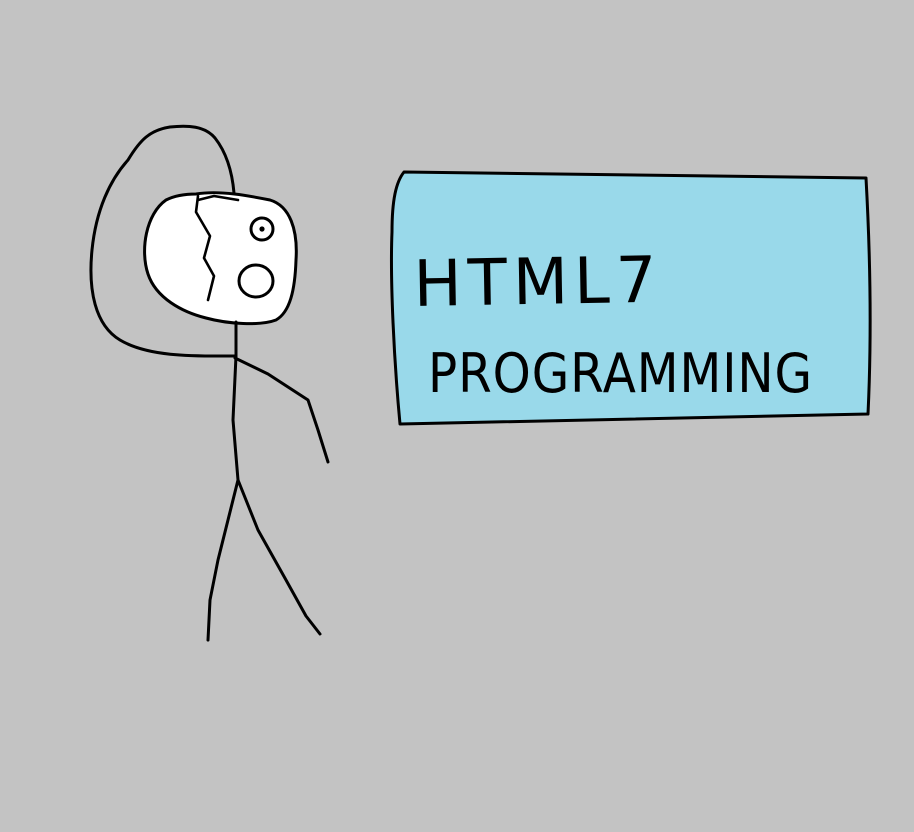  Describe the element at coordinates (538, 283) in the screenshot. I see `sign-line-1: HTML7` at that location.